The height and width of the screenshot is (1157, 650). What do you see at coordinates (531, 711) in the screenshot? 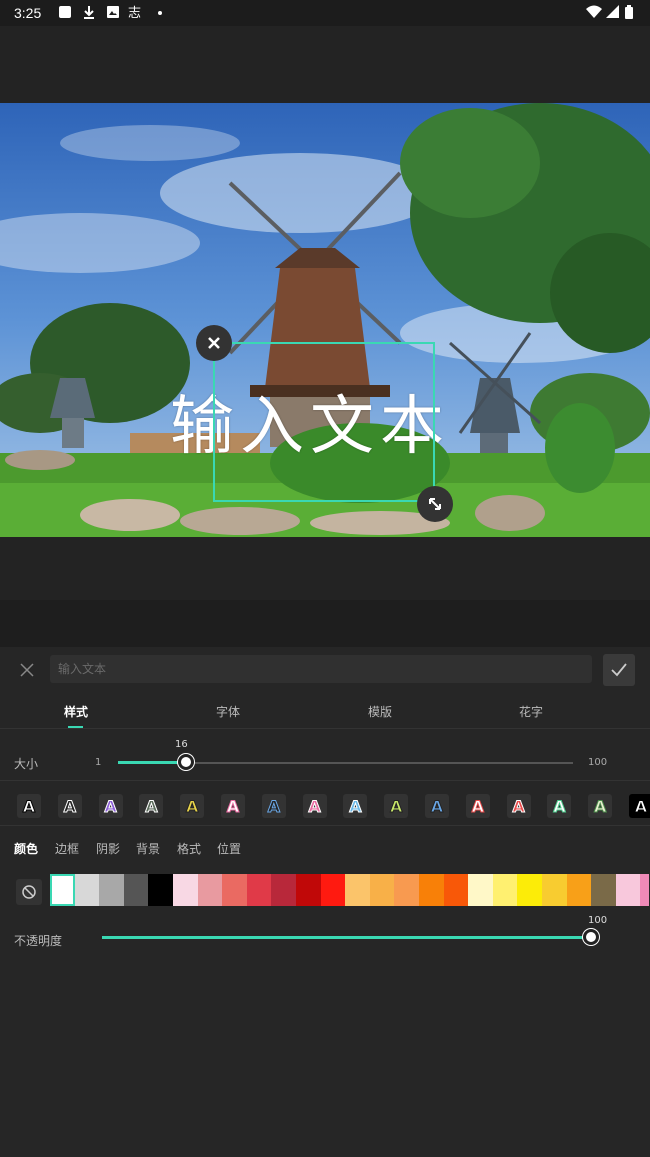
I see `tab-fancy-text: 花字` at bounding box center [531, 711].